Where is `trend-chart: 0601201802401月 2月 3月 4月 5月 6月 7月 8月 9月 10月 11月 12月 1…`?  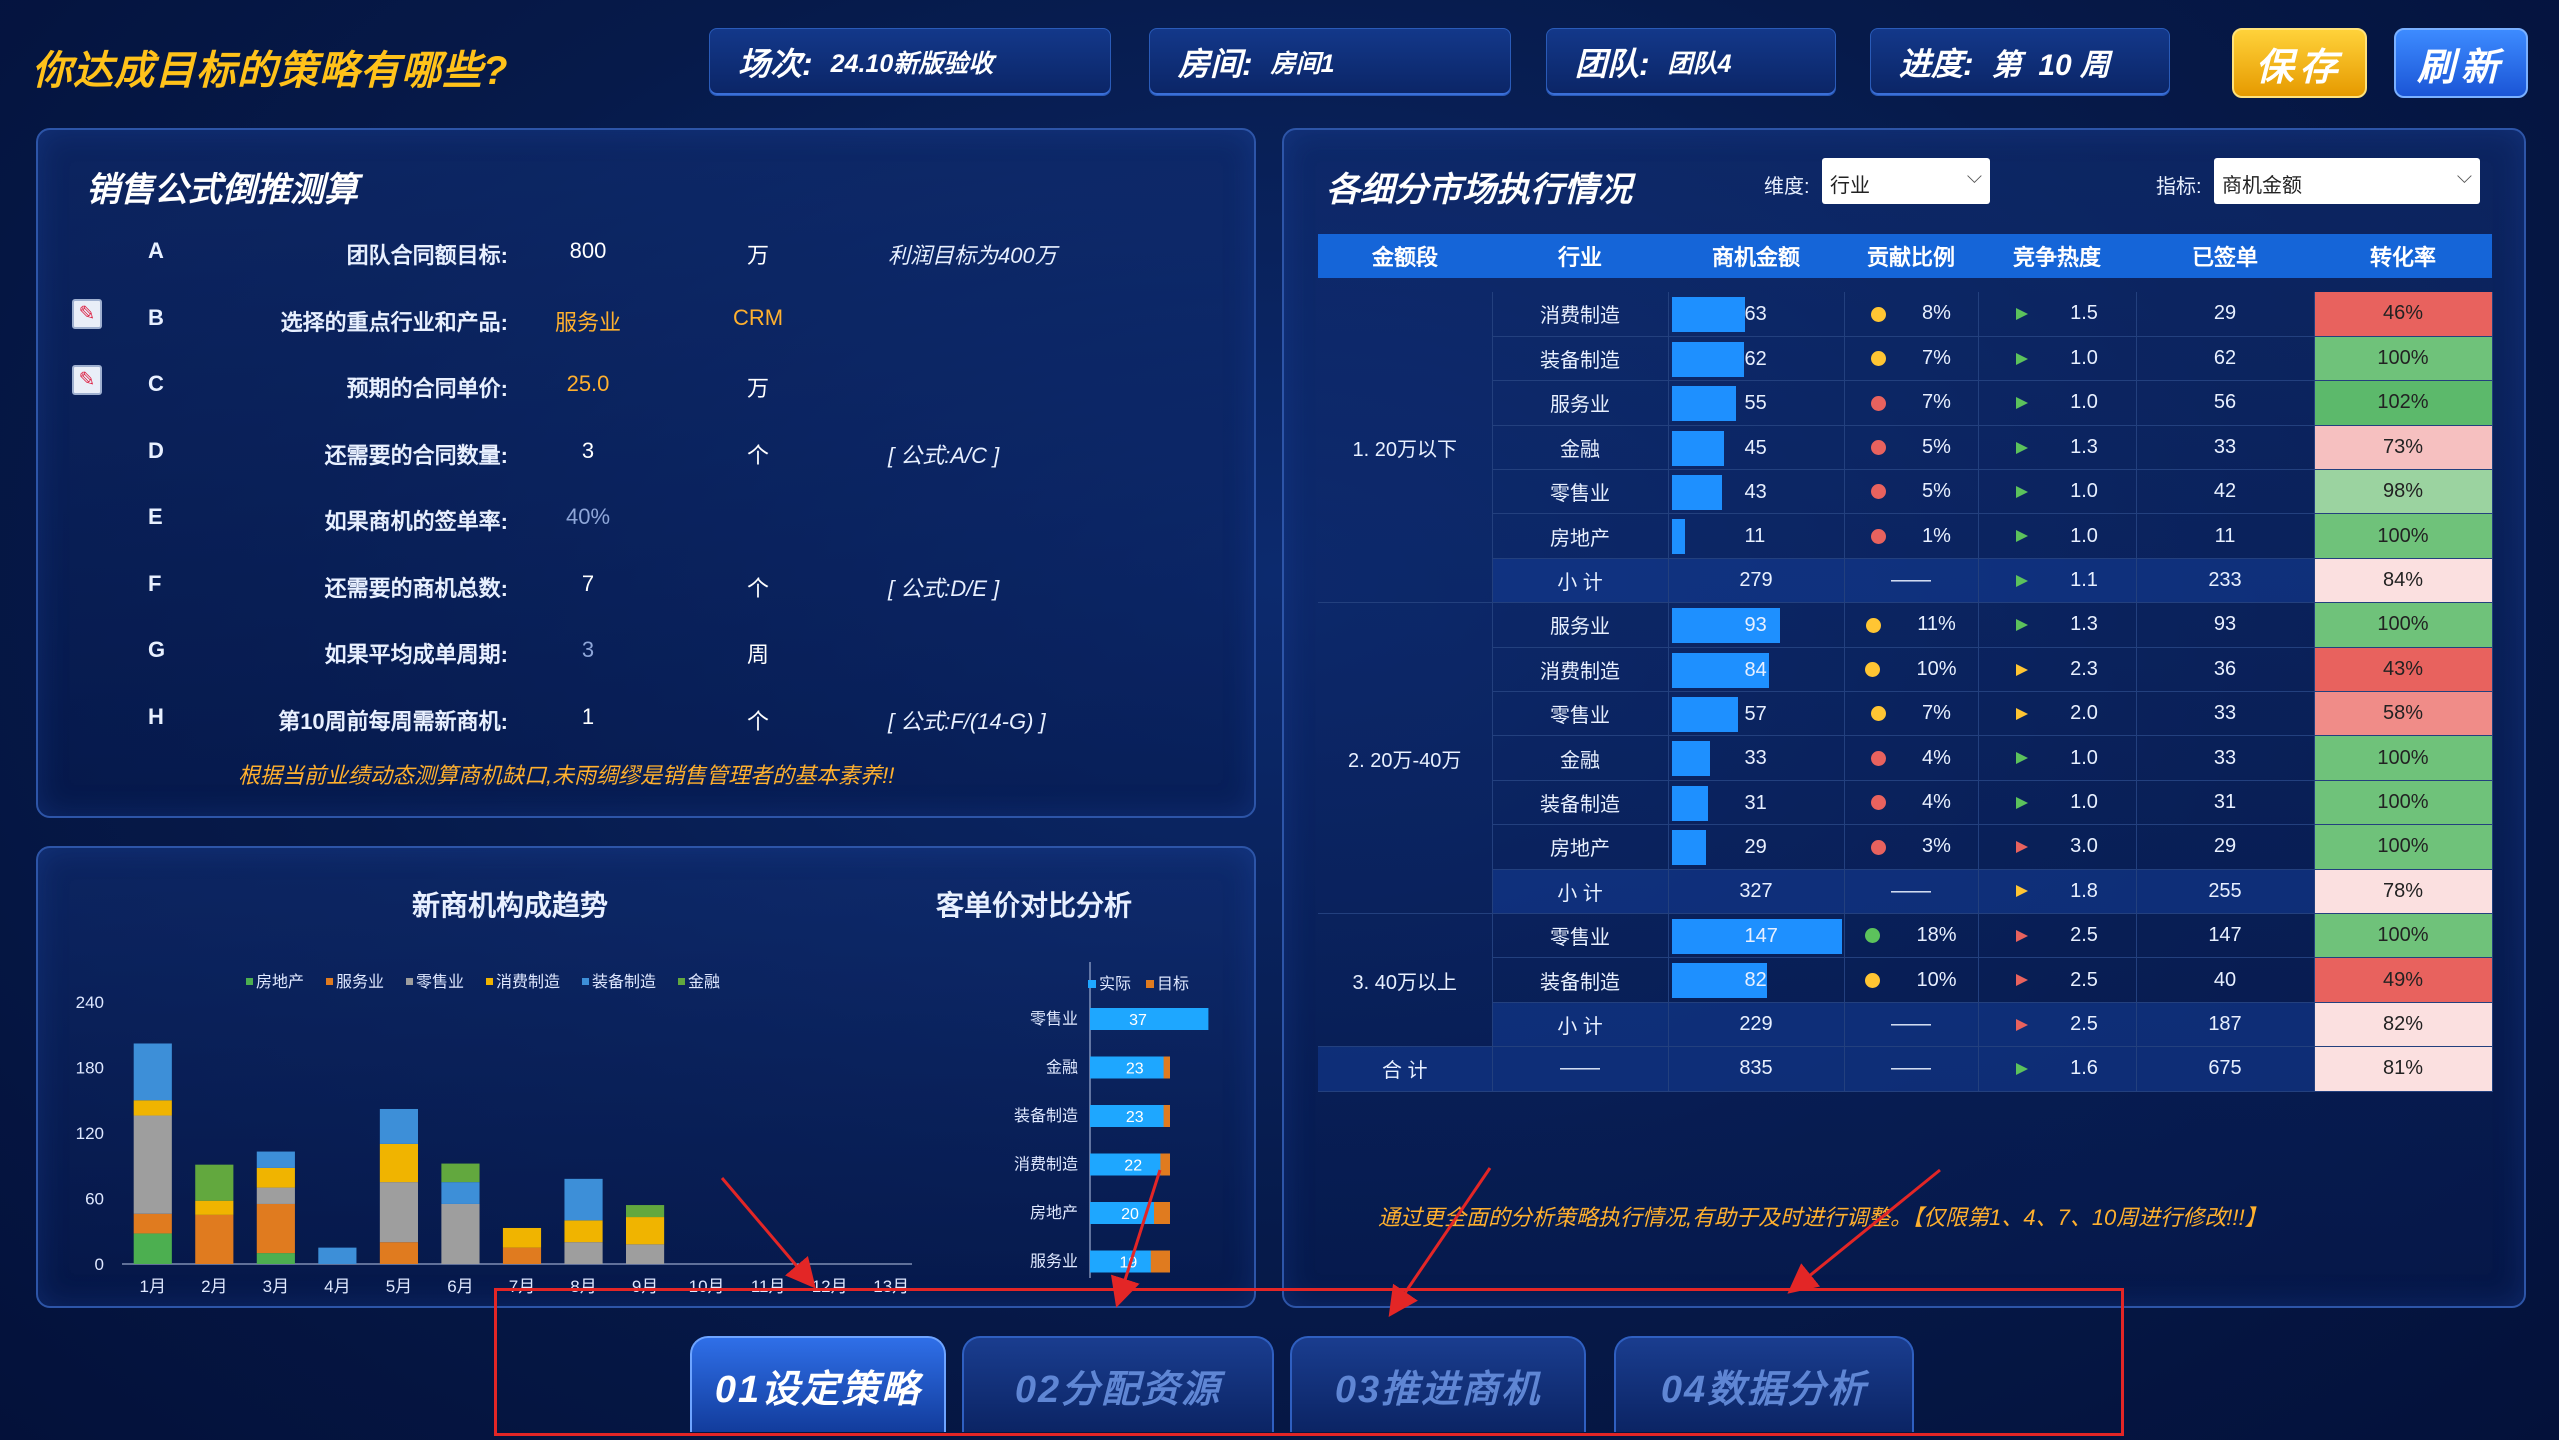 trend-chart: 0601201802401月 2月 3月 4月 5月 6月 7月 8月 9月 10月 11月 12月 1… is located at coordinates (494, 1134).